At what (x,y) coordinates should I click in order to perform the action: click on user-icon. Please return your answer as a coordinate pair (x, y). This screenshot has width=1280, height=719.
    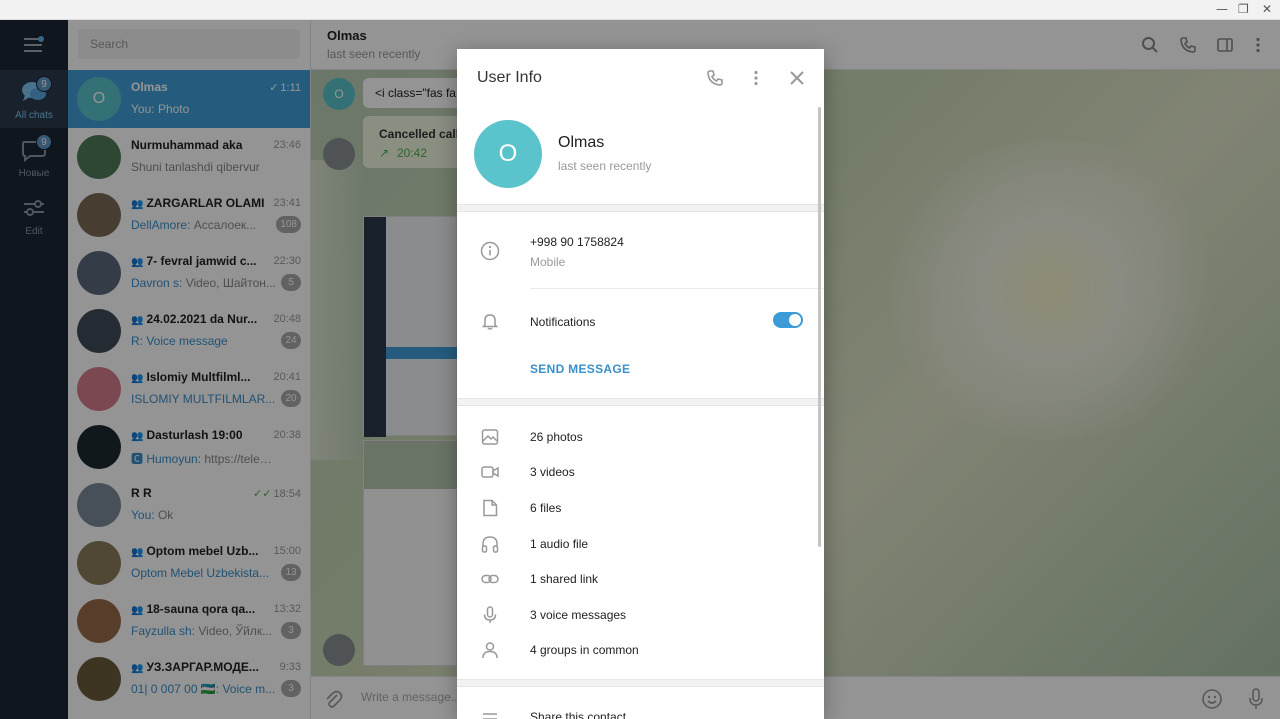
    Looking at the image, I should click on (490, 650).